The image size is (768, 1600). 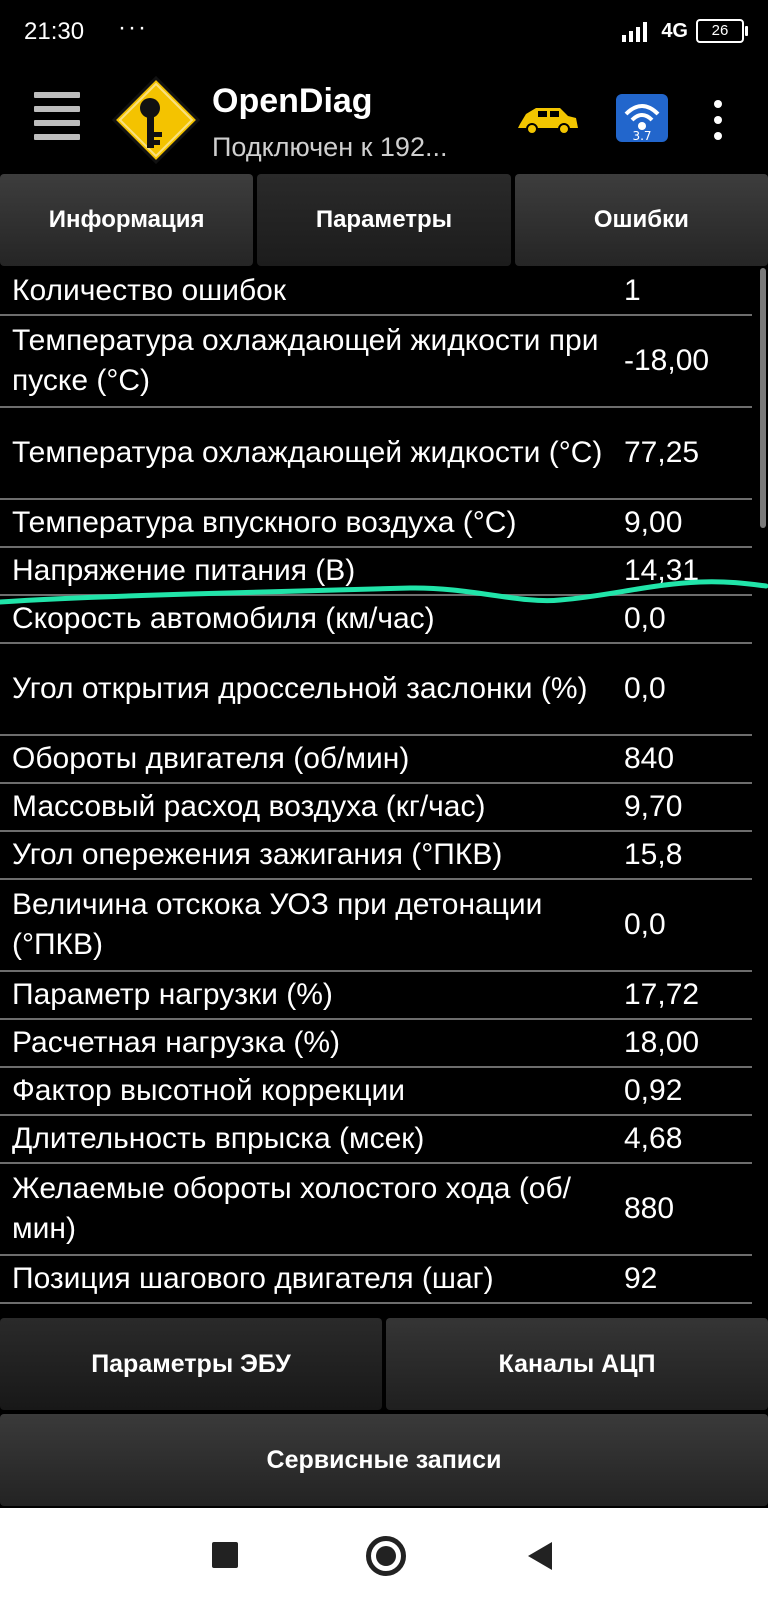 I want to click on param-name: Обороты двигателя (об/мин), so click(x=211, y=758).